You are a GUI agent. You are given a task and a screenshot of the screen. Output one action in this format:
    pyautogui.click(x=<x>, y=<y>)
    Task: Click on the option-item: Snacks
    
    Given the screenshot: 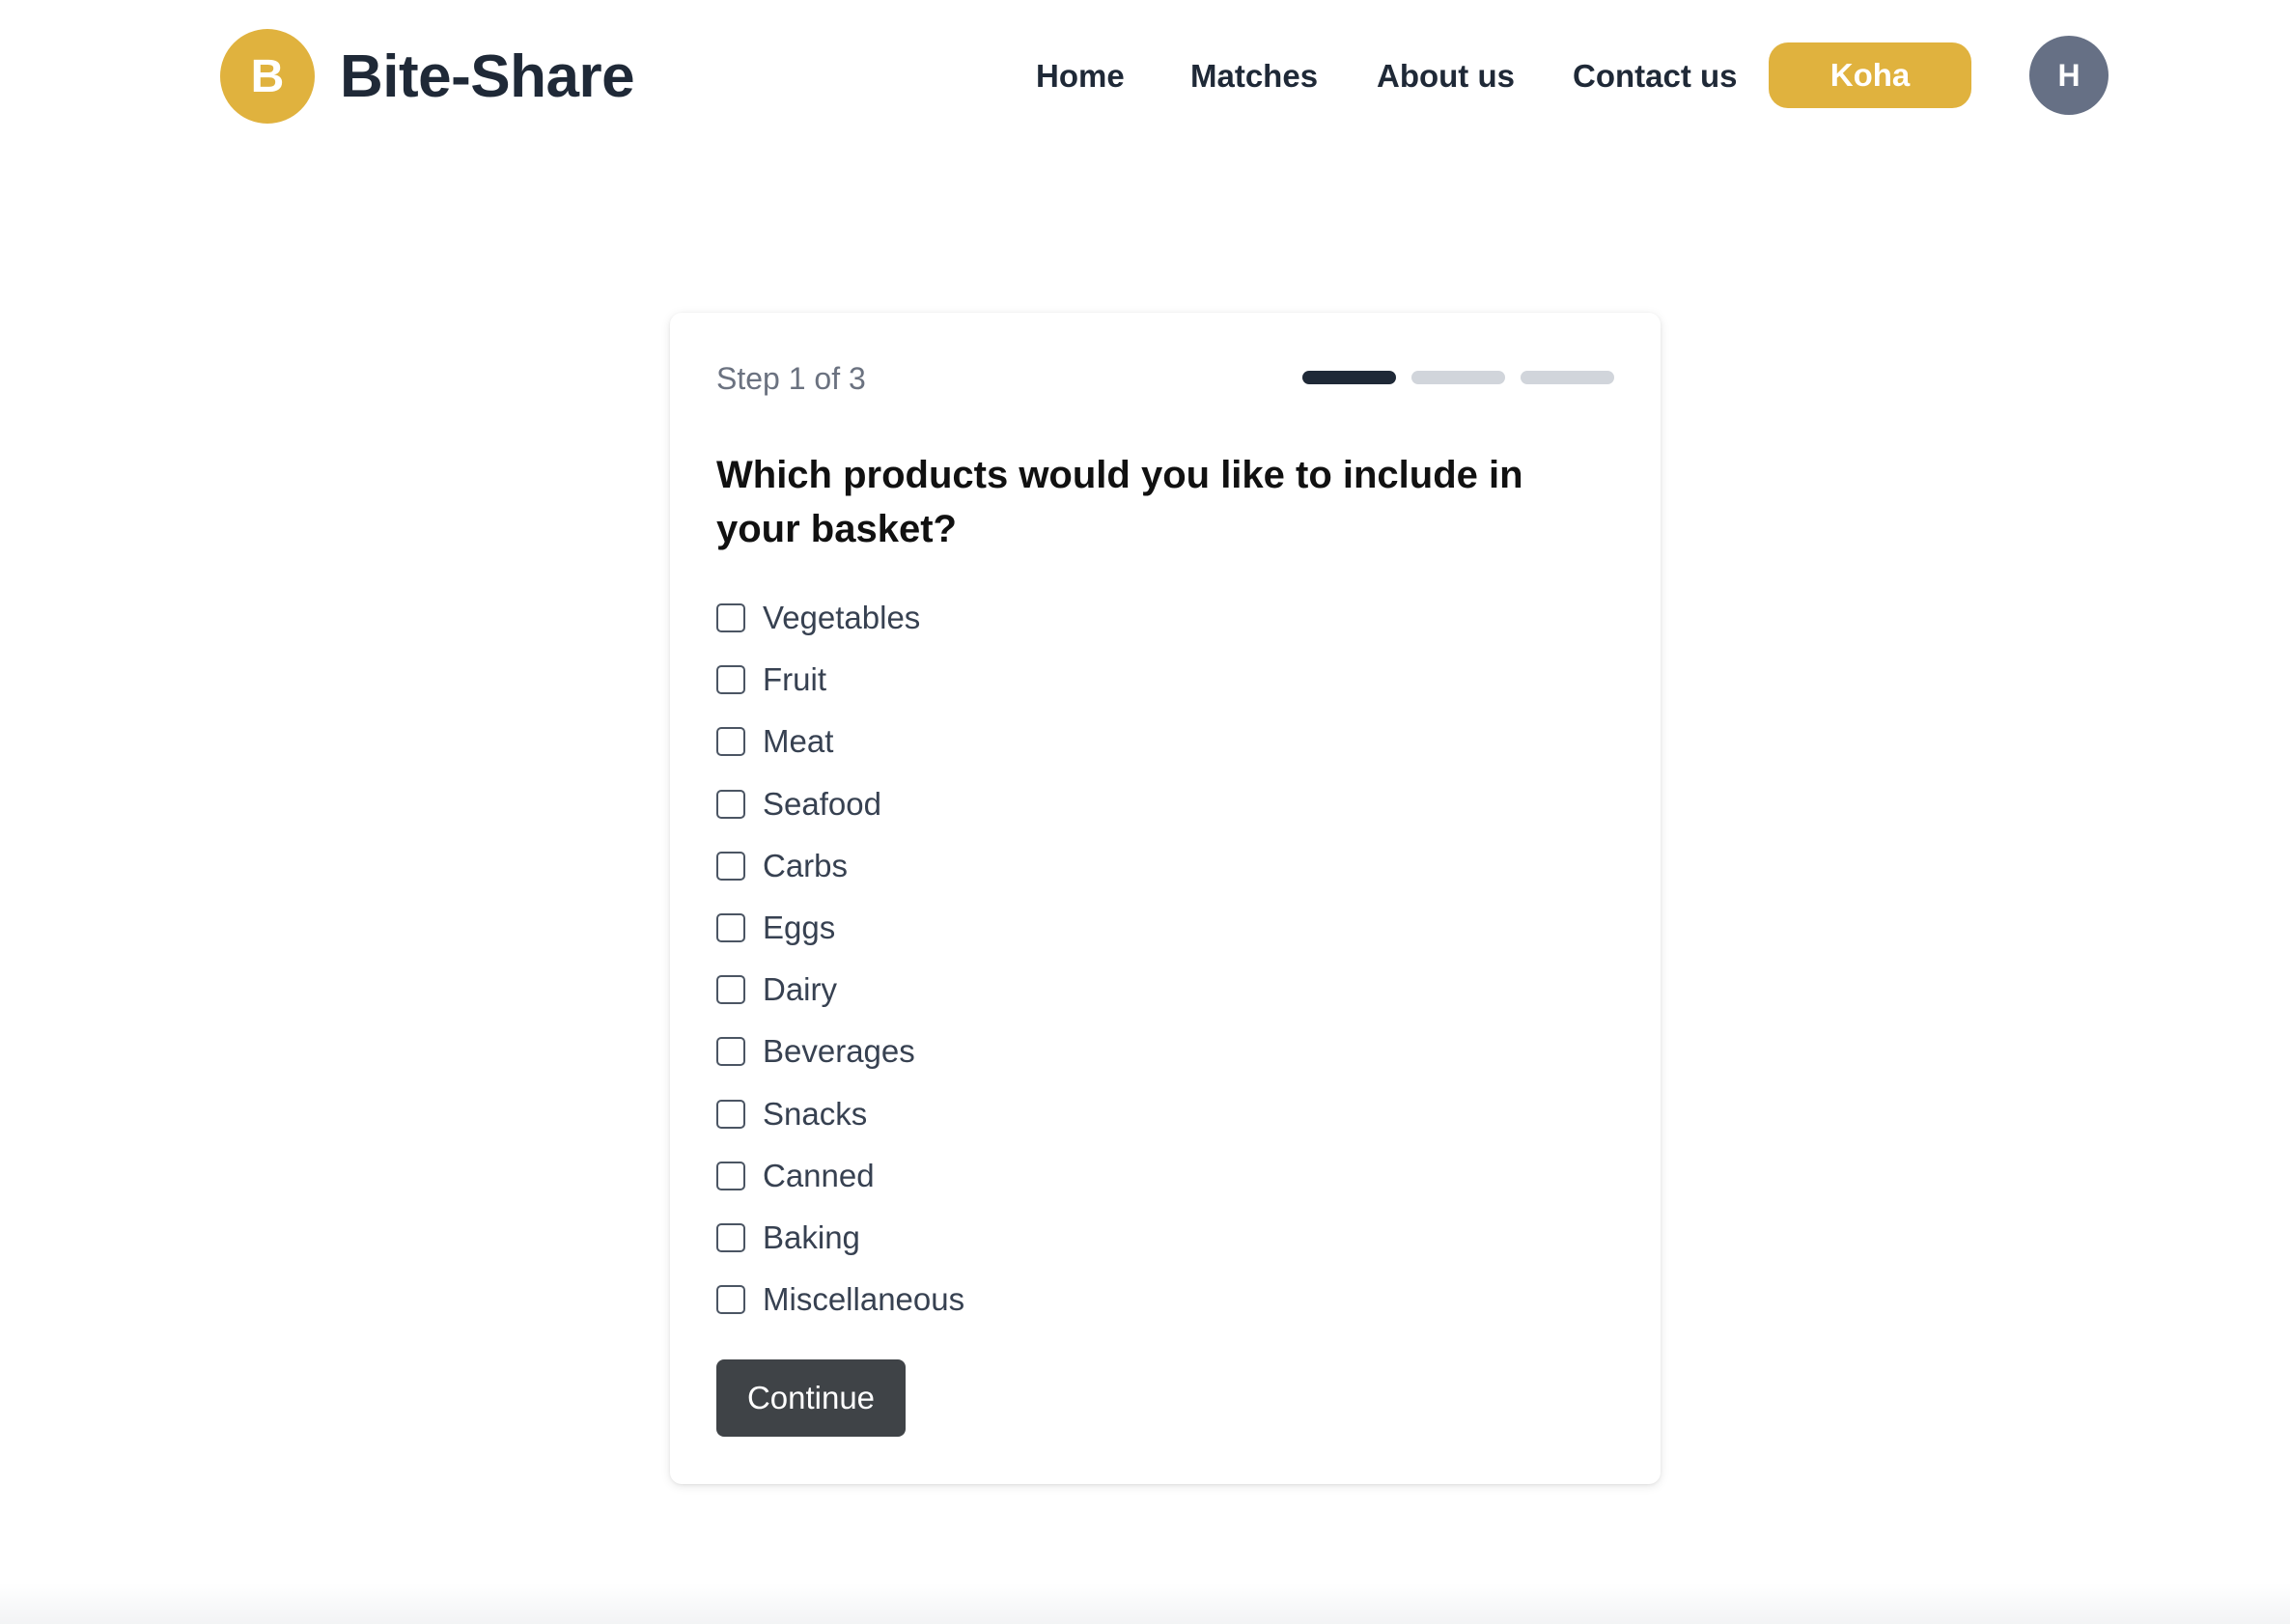 What is the action you would take?
    pyautogui.click(x=840, y=1114)
    